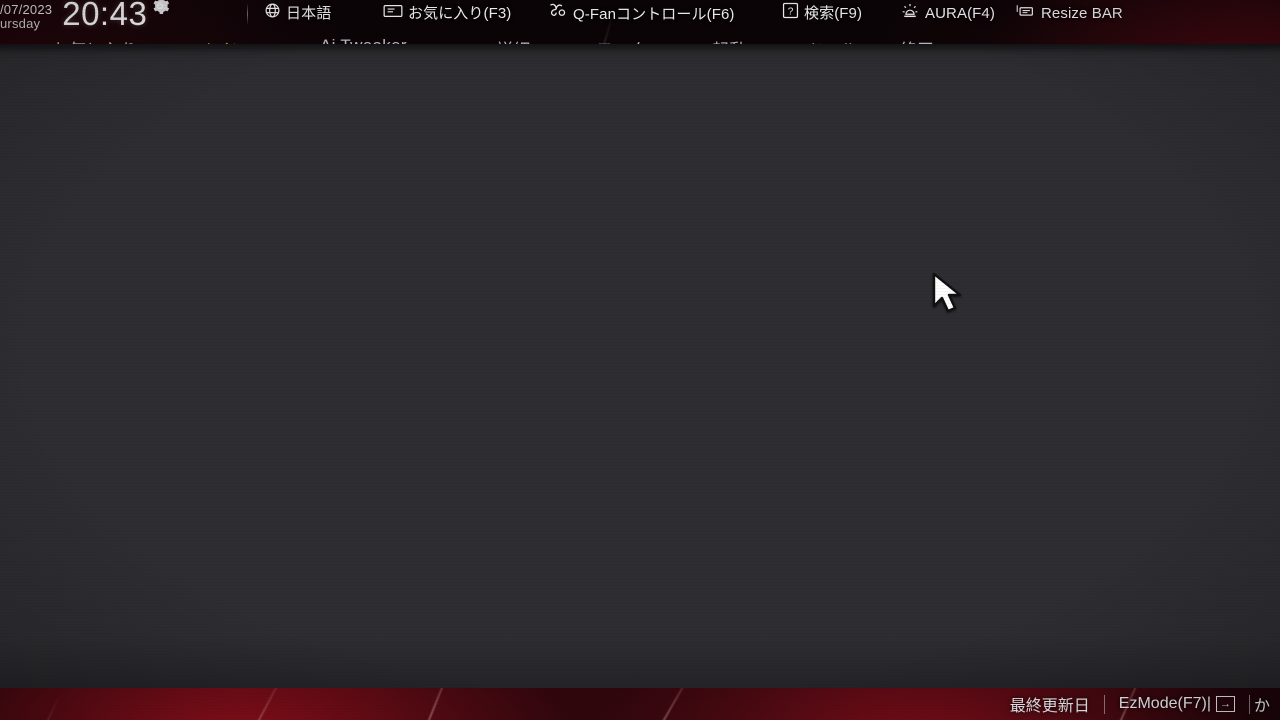 Image resolution: width=1280 pixels, height=720 pixels. I want to click on header-item-label: Resize BAR, so click(1082, 13).